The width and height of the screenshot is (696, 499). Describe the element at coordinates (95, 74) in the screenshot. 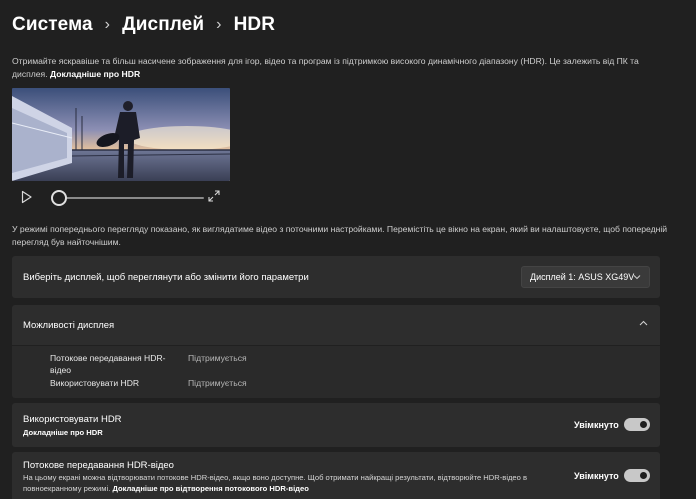

I see `learn-more-hdr-link: Докладніше про HDR` at that location.